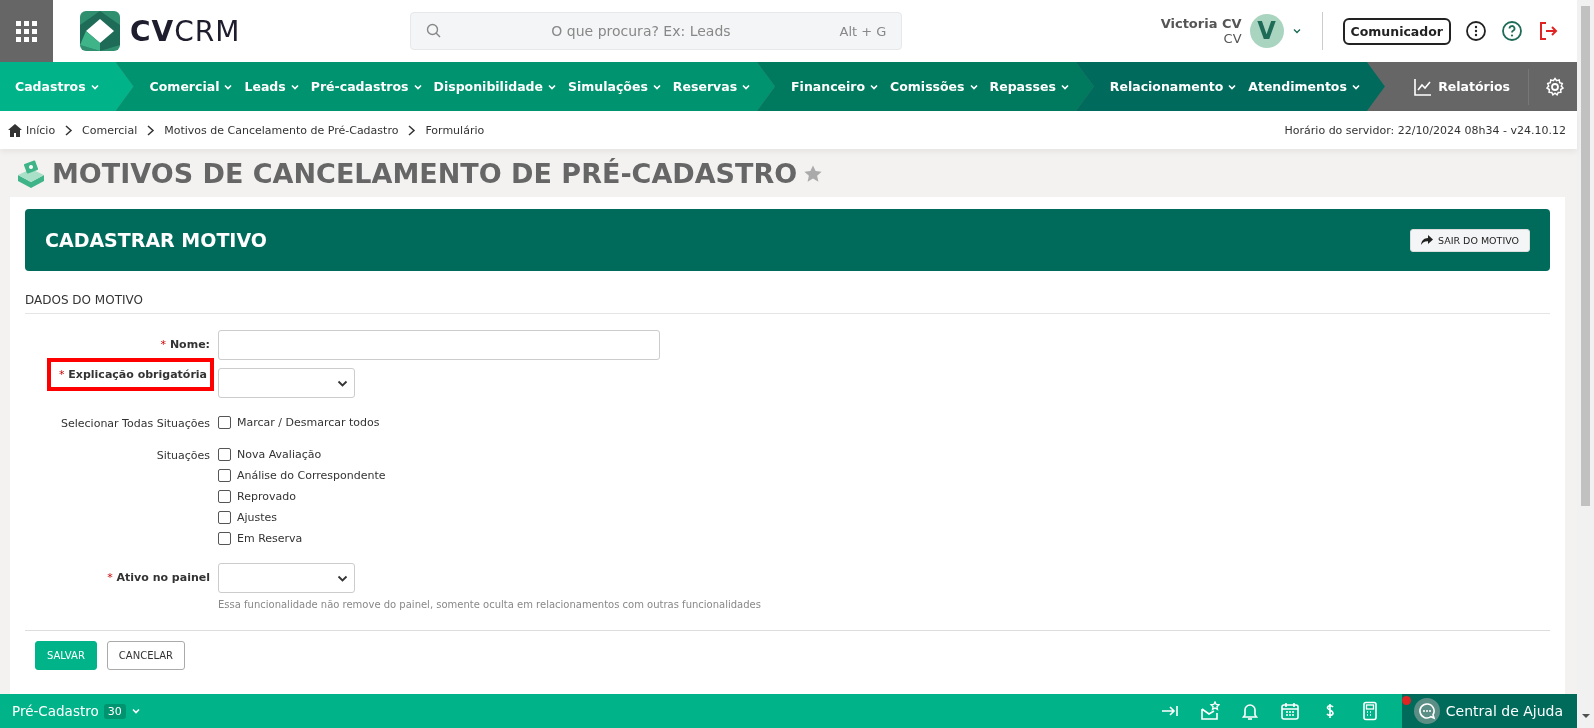  What do you see at coordinates (270, 538) in the screenshot?
I see `checkbox-label: Em Reserva` at bounding box center [270, 538].